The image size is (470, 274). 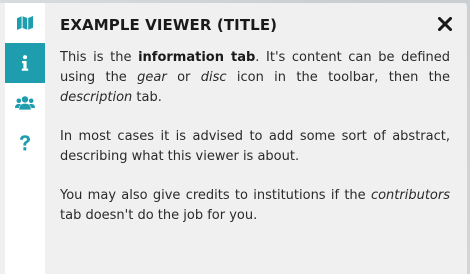 I want to click on info-icon, so click(x=25, y=63).